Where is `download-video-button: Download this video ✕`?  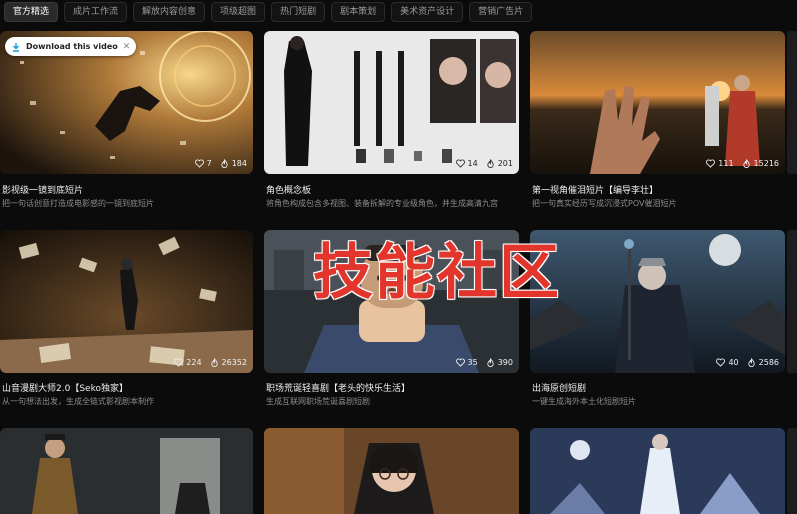
download-video-button: Download this video ✕ is located at coordinates (71, 46).